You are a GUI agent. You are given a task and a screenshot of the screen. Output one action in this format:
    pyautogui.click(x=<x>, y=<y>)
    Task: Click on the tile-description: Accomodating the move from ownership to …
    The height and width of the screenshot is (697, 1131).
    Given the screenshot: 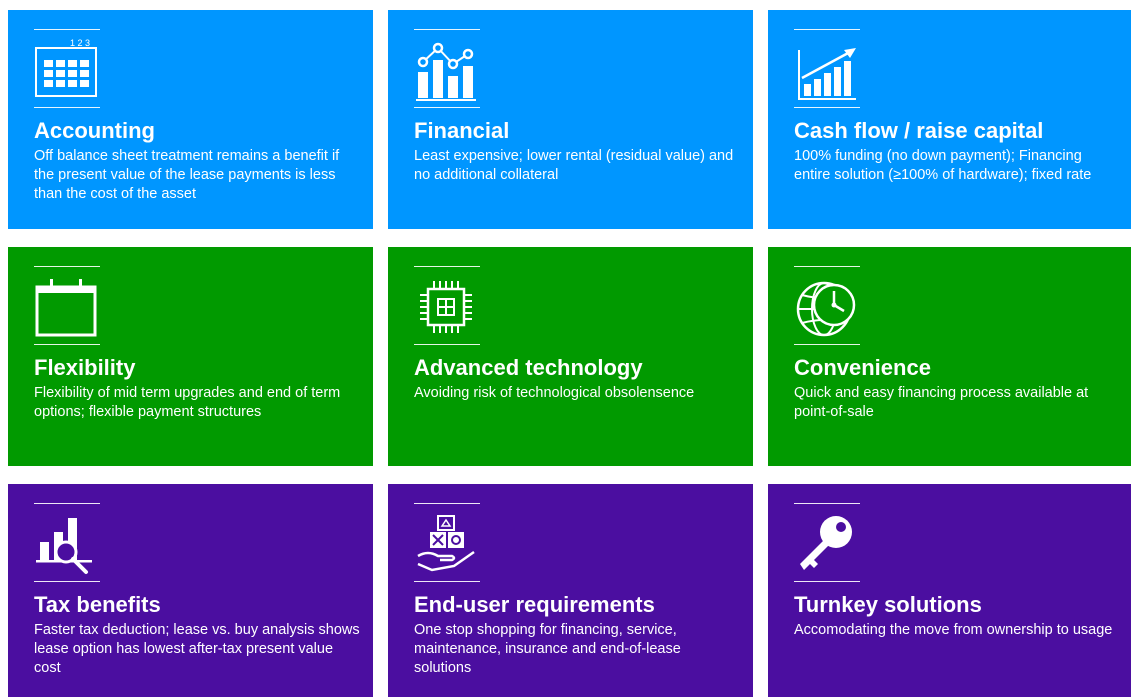 What is the action you would take?
    pyautogui.click(x=953, y=630)
    